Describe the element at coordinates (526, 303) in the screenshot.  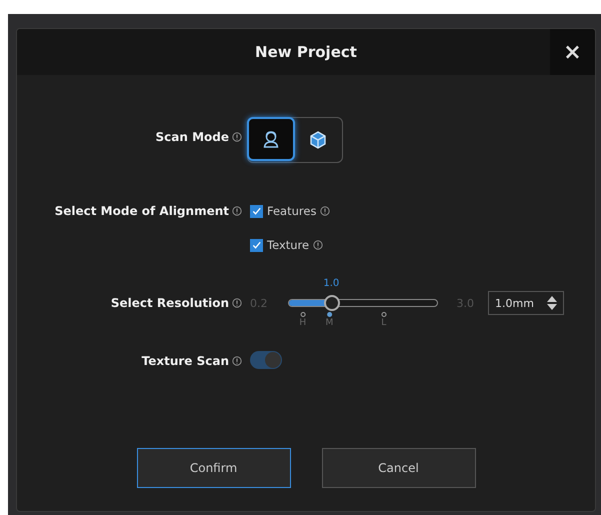
I see `resolution-field: 1.0mm` at that location.